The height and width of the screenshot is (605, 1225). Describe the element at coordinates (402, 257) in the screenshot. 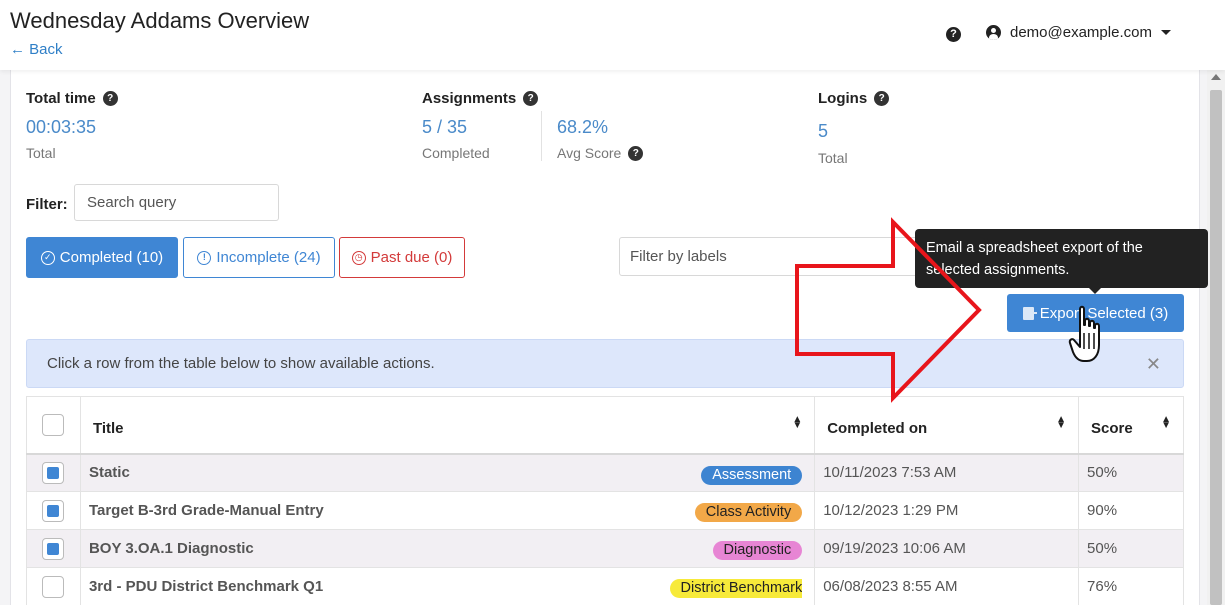

I see `past-due-filter-button: ◷ Past due (0)` at that location.